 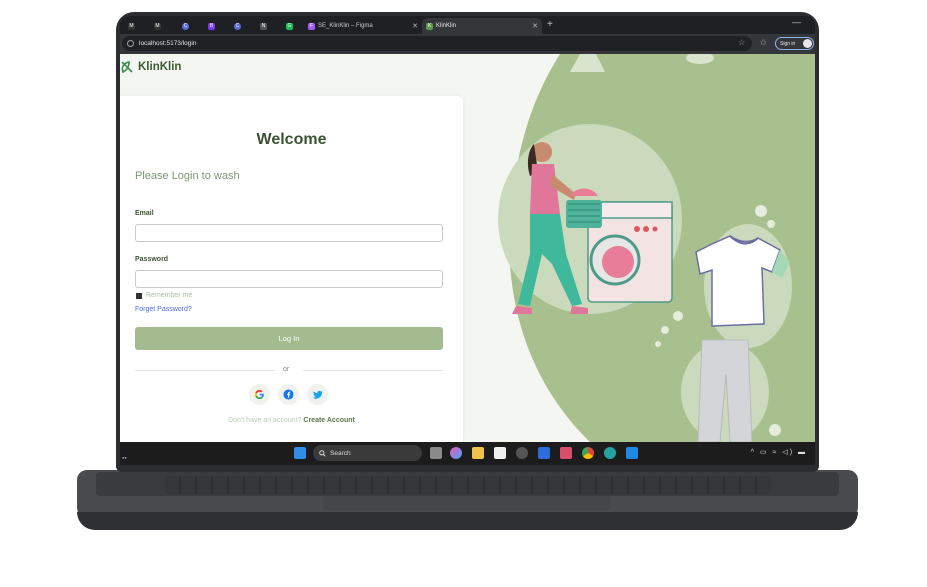 What do you see at coordinates (478, 453) in the screenshot?
I see `file-explorer-icon` at bounding box center [478, 453].